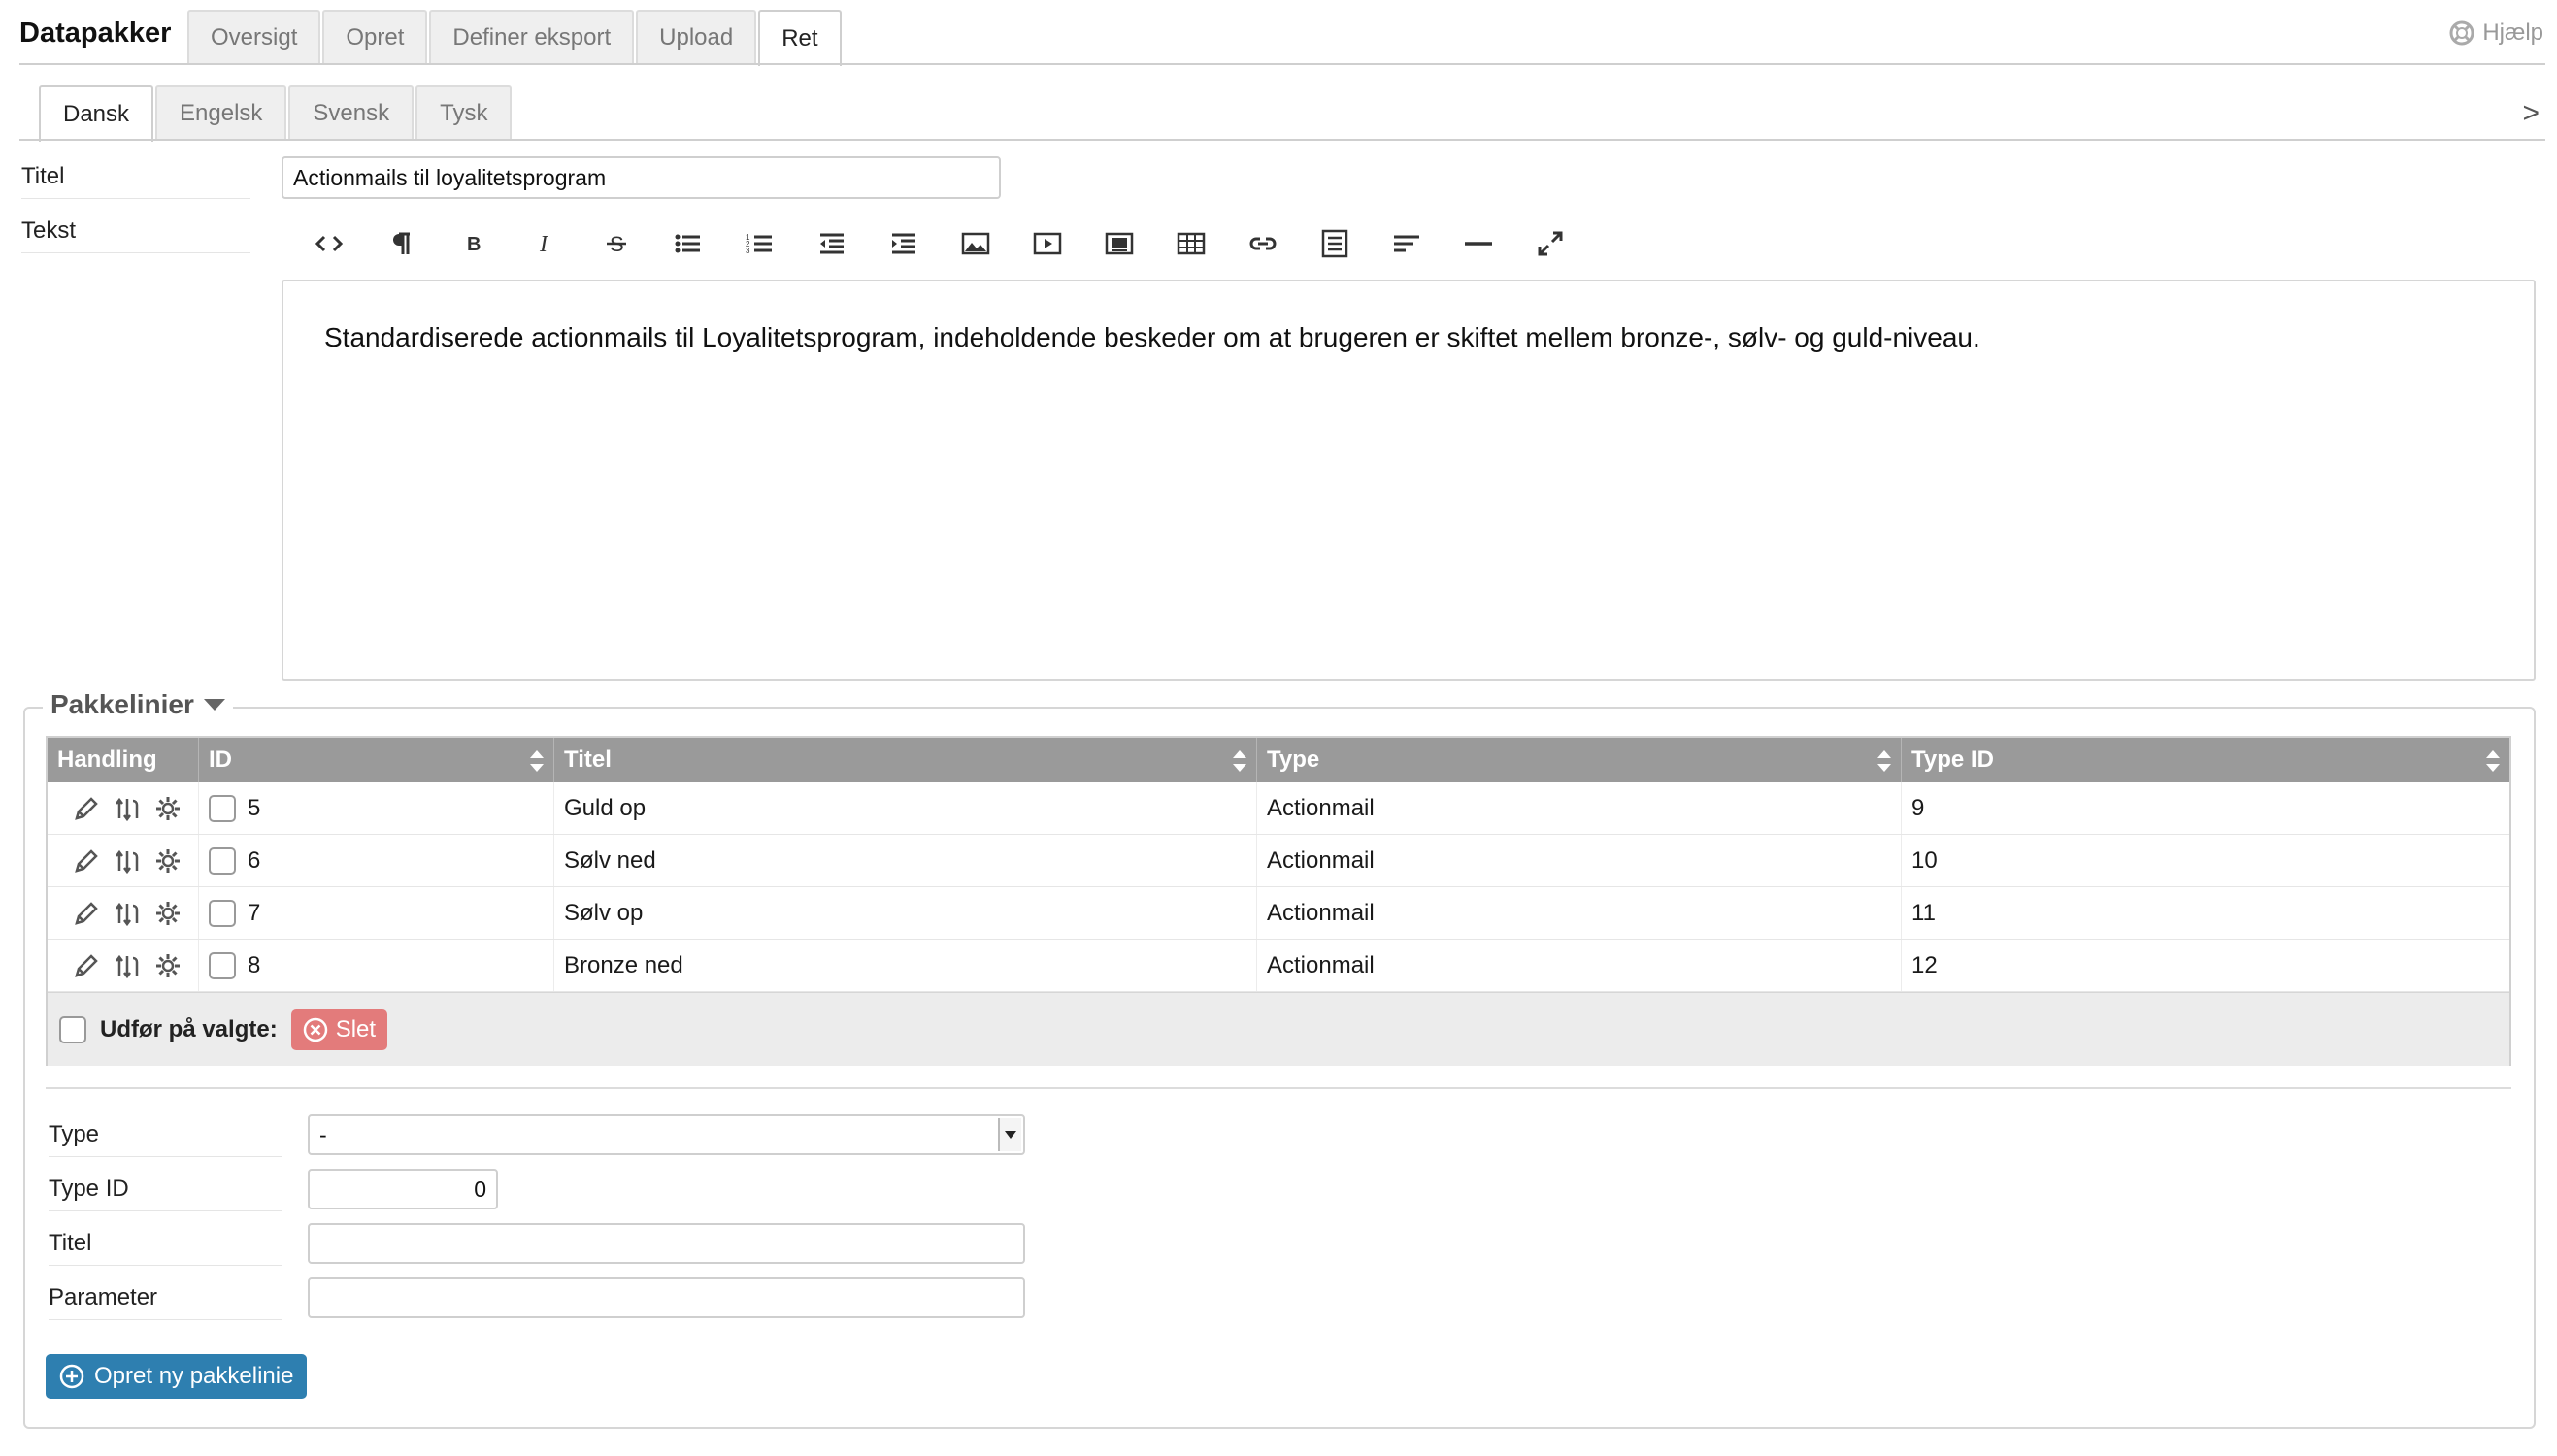 This screenshot has height=1456, width=2557. I want to click on row-id-value: 6, so click(255, 860).